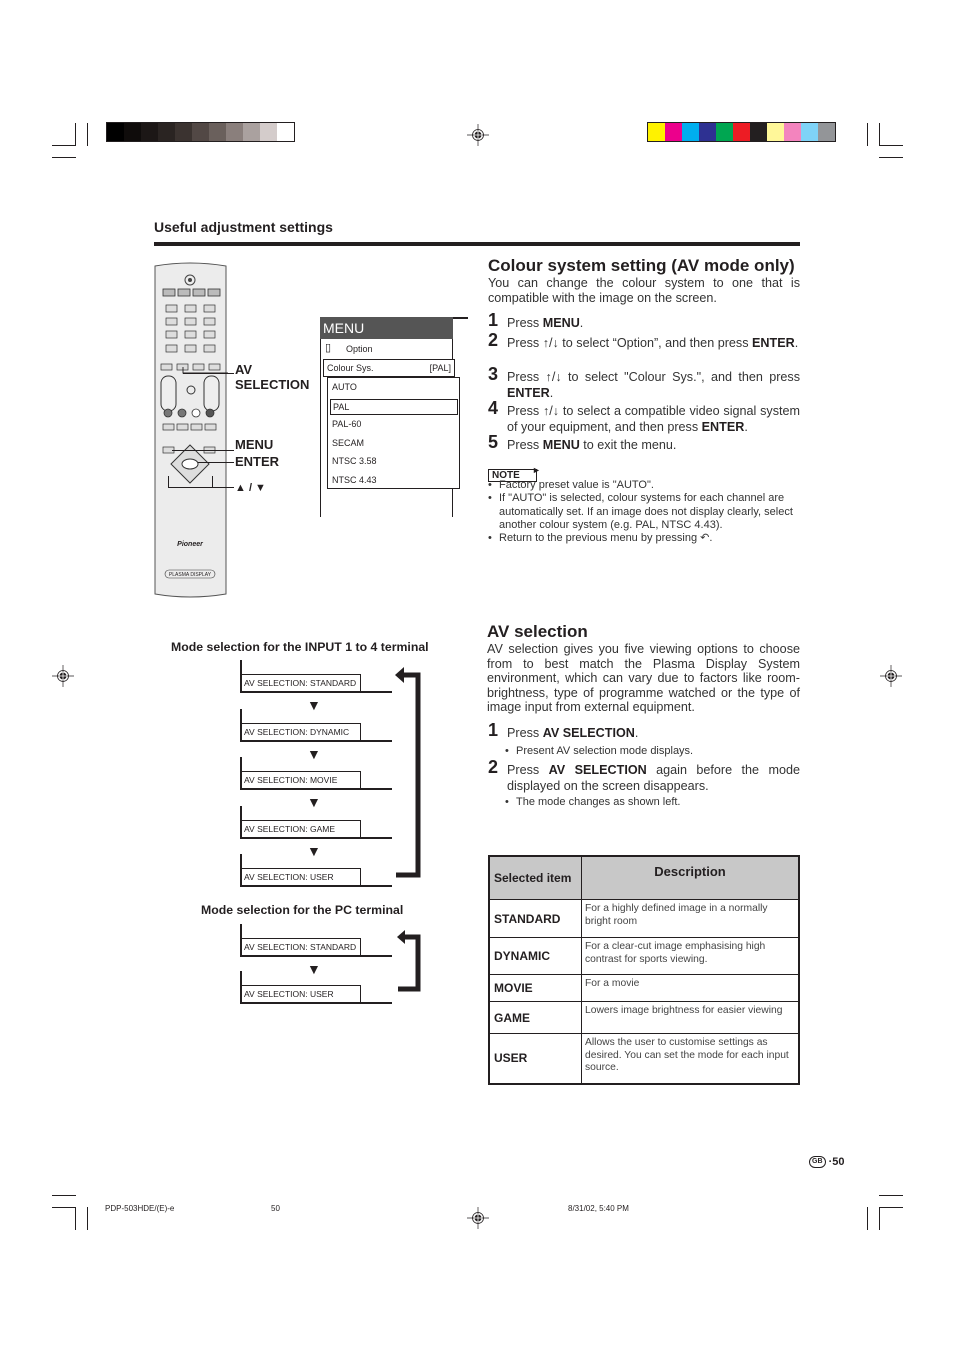 The width and height of the screenshot is (954, 1353). I want to click on callout-menu: MENU, so click(254, 444).